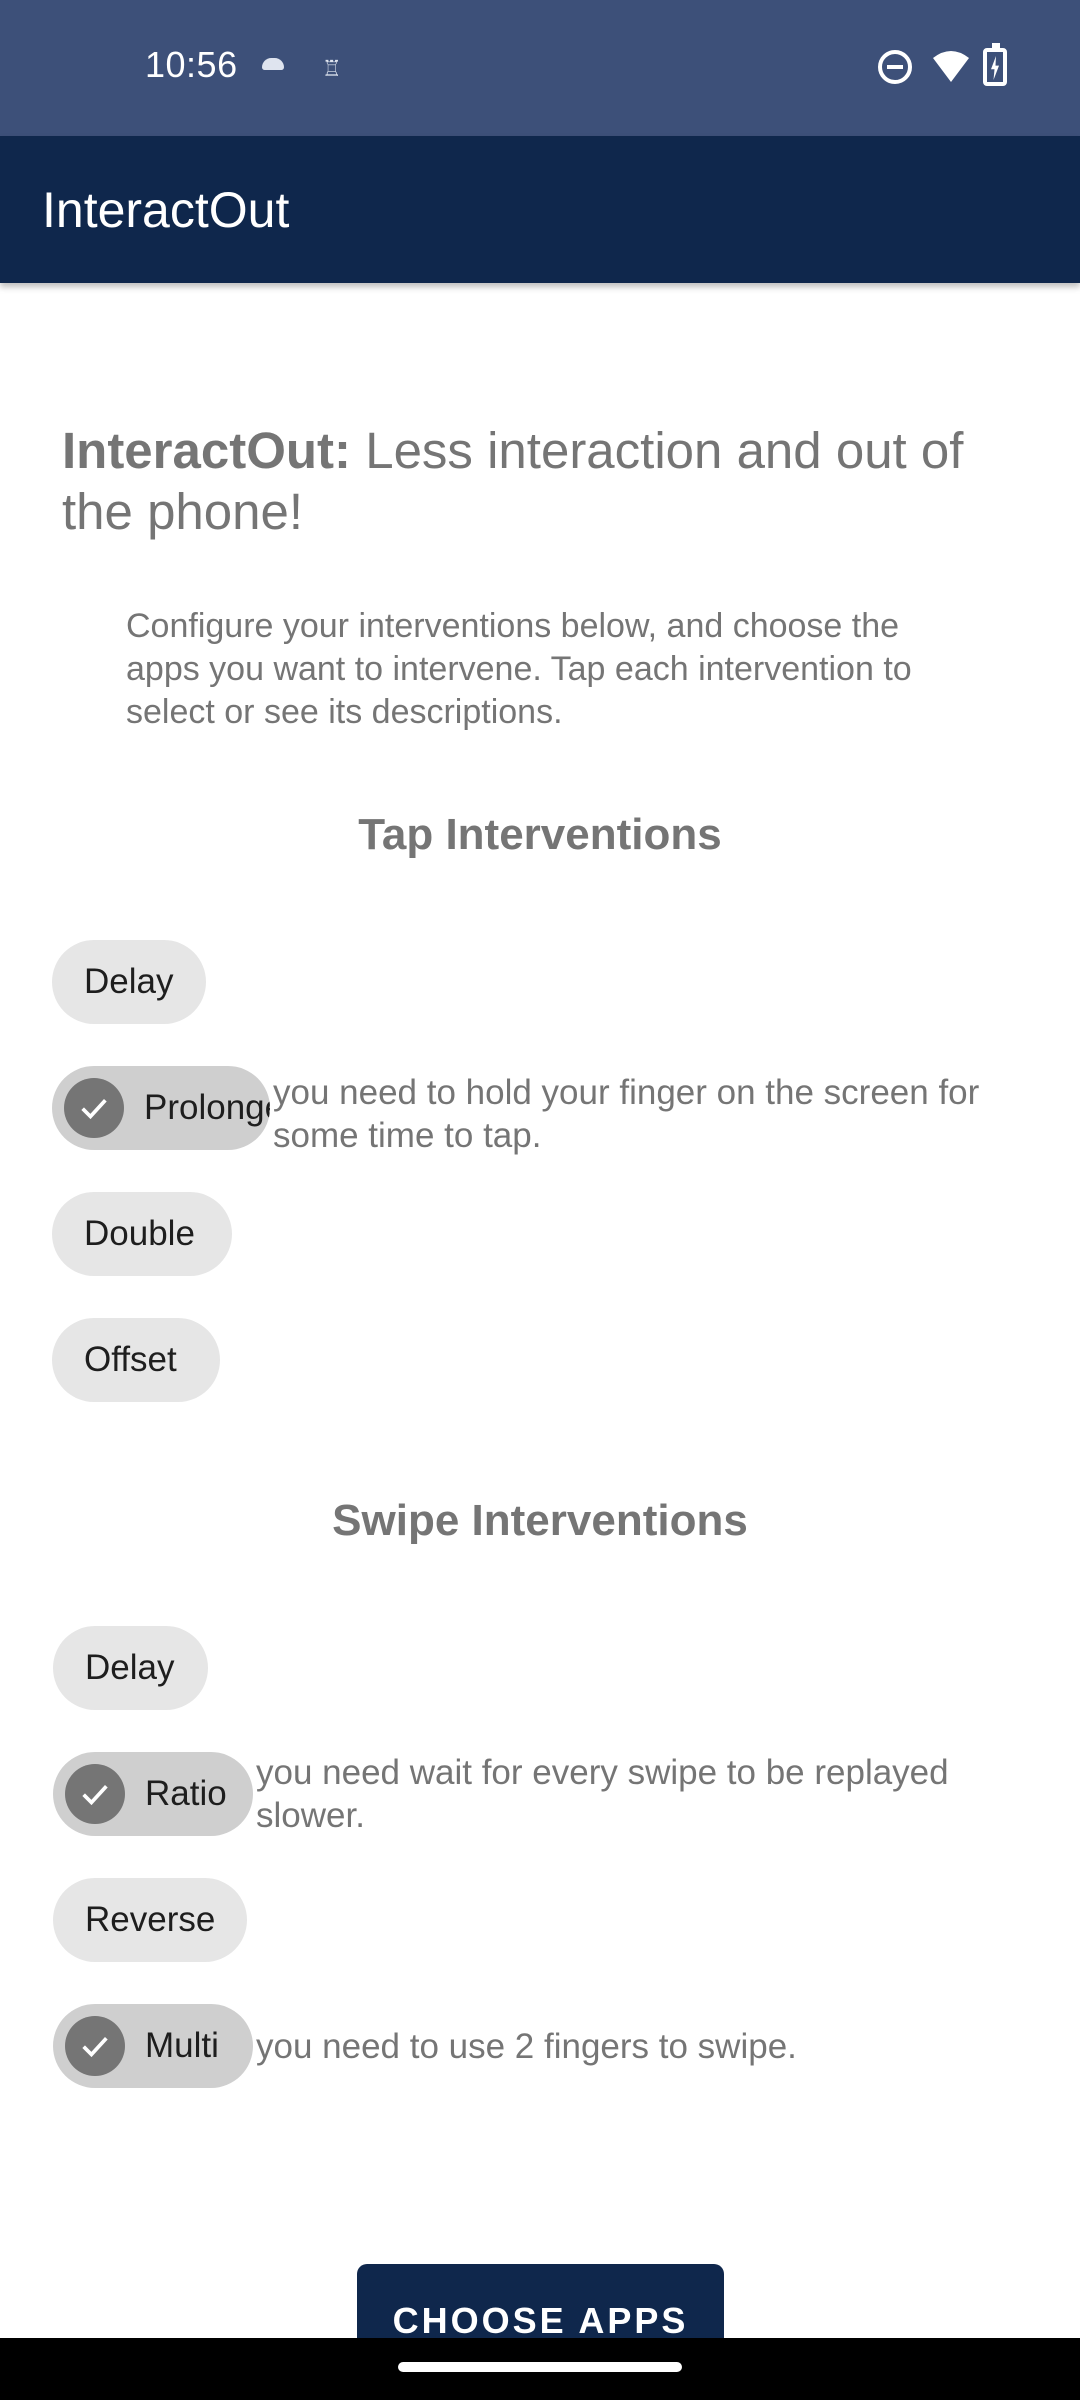 The image size is (1080, 2400). I want to click on home-handle, so click(540, 2367).